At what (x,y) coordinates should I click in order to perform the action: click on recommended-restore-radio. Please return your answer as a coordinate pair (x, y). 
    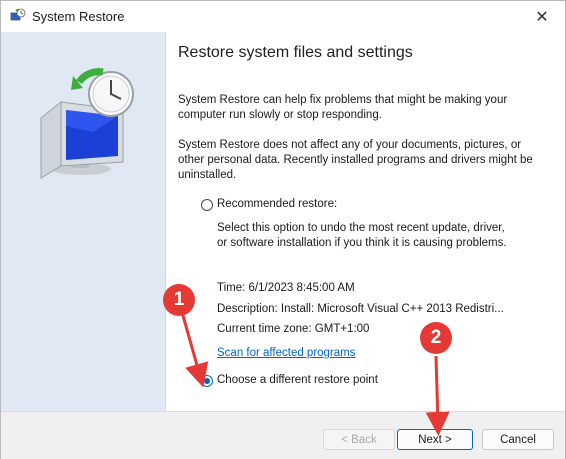
    Looking at the image, I should click on (207, 205).